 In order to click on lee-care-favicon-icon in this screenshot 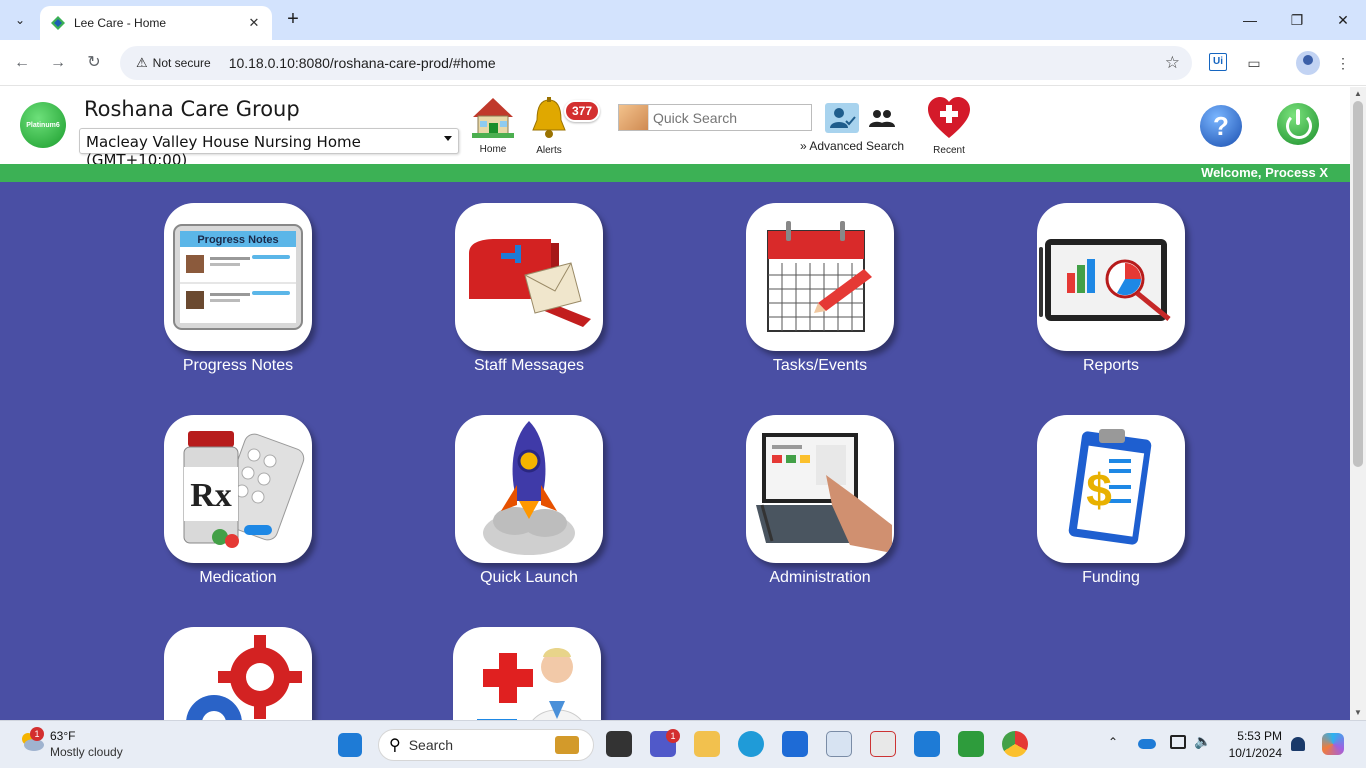, I will do `click(58, 23)`.